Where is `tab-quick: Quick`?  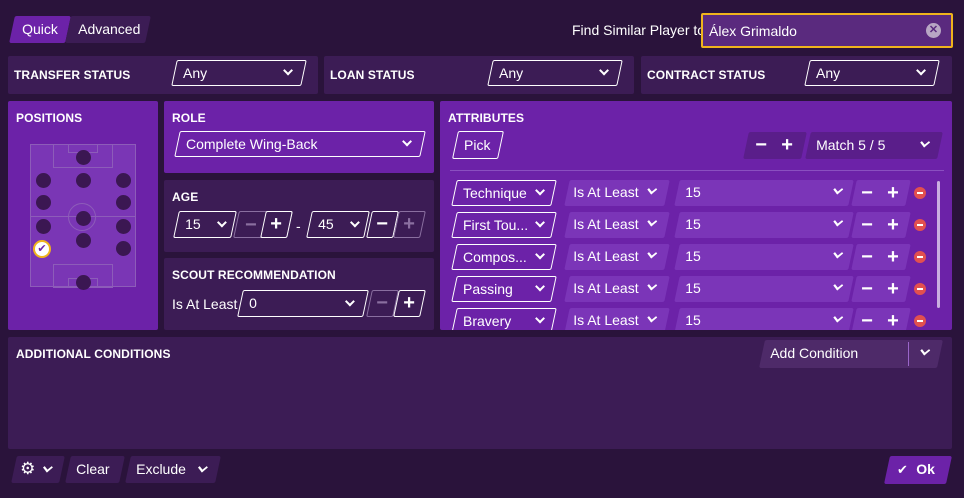
tab-quick: Quick is located at coordinates (40, 29).